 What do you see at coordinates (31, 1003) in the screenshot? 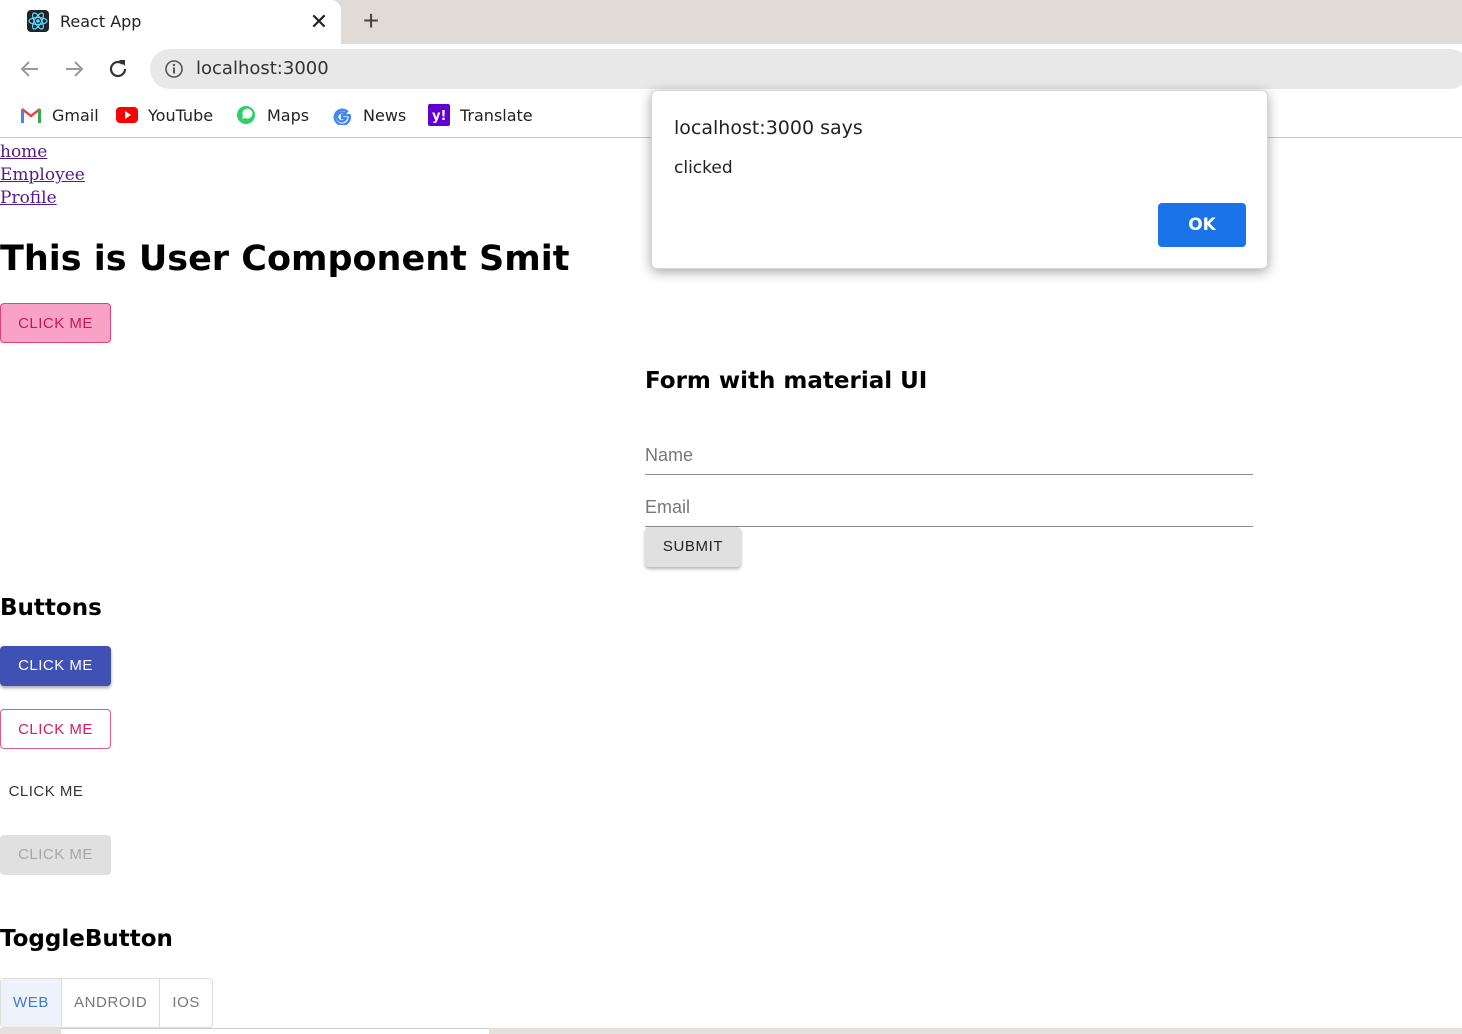
I see `toggle-web: WEB` at bounding box center [31, 1003].